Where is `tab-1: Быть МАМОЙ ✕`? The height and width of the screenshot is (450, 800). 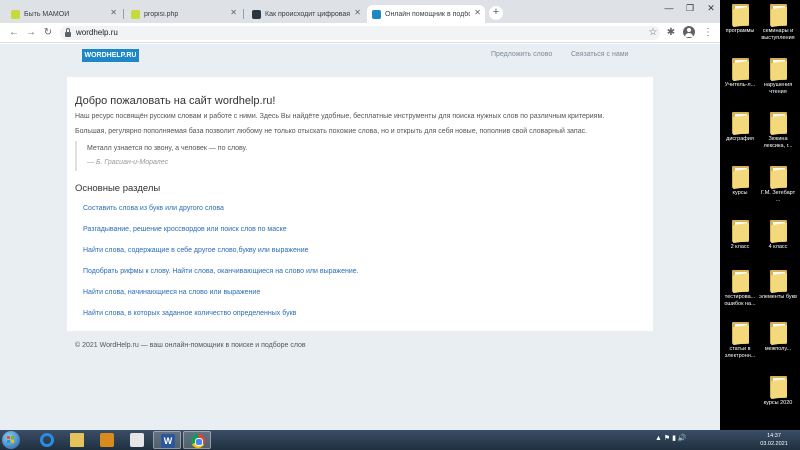 tab-1: Быть МАМОЙ ✕ is located at coordinates (63, 14).